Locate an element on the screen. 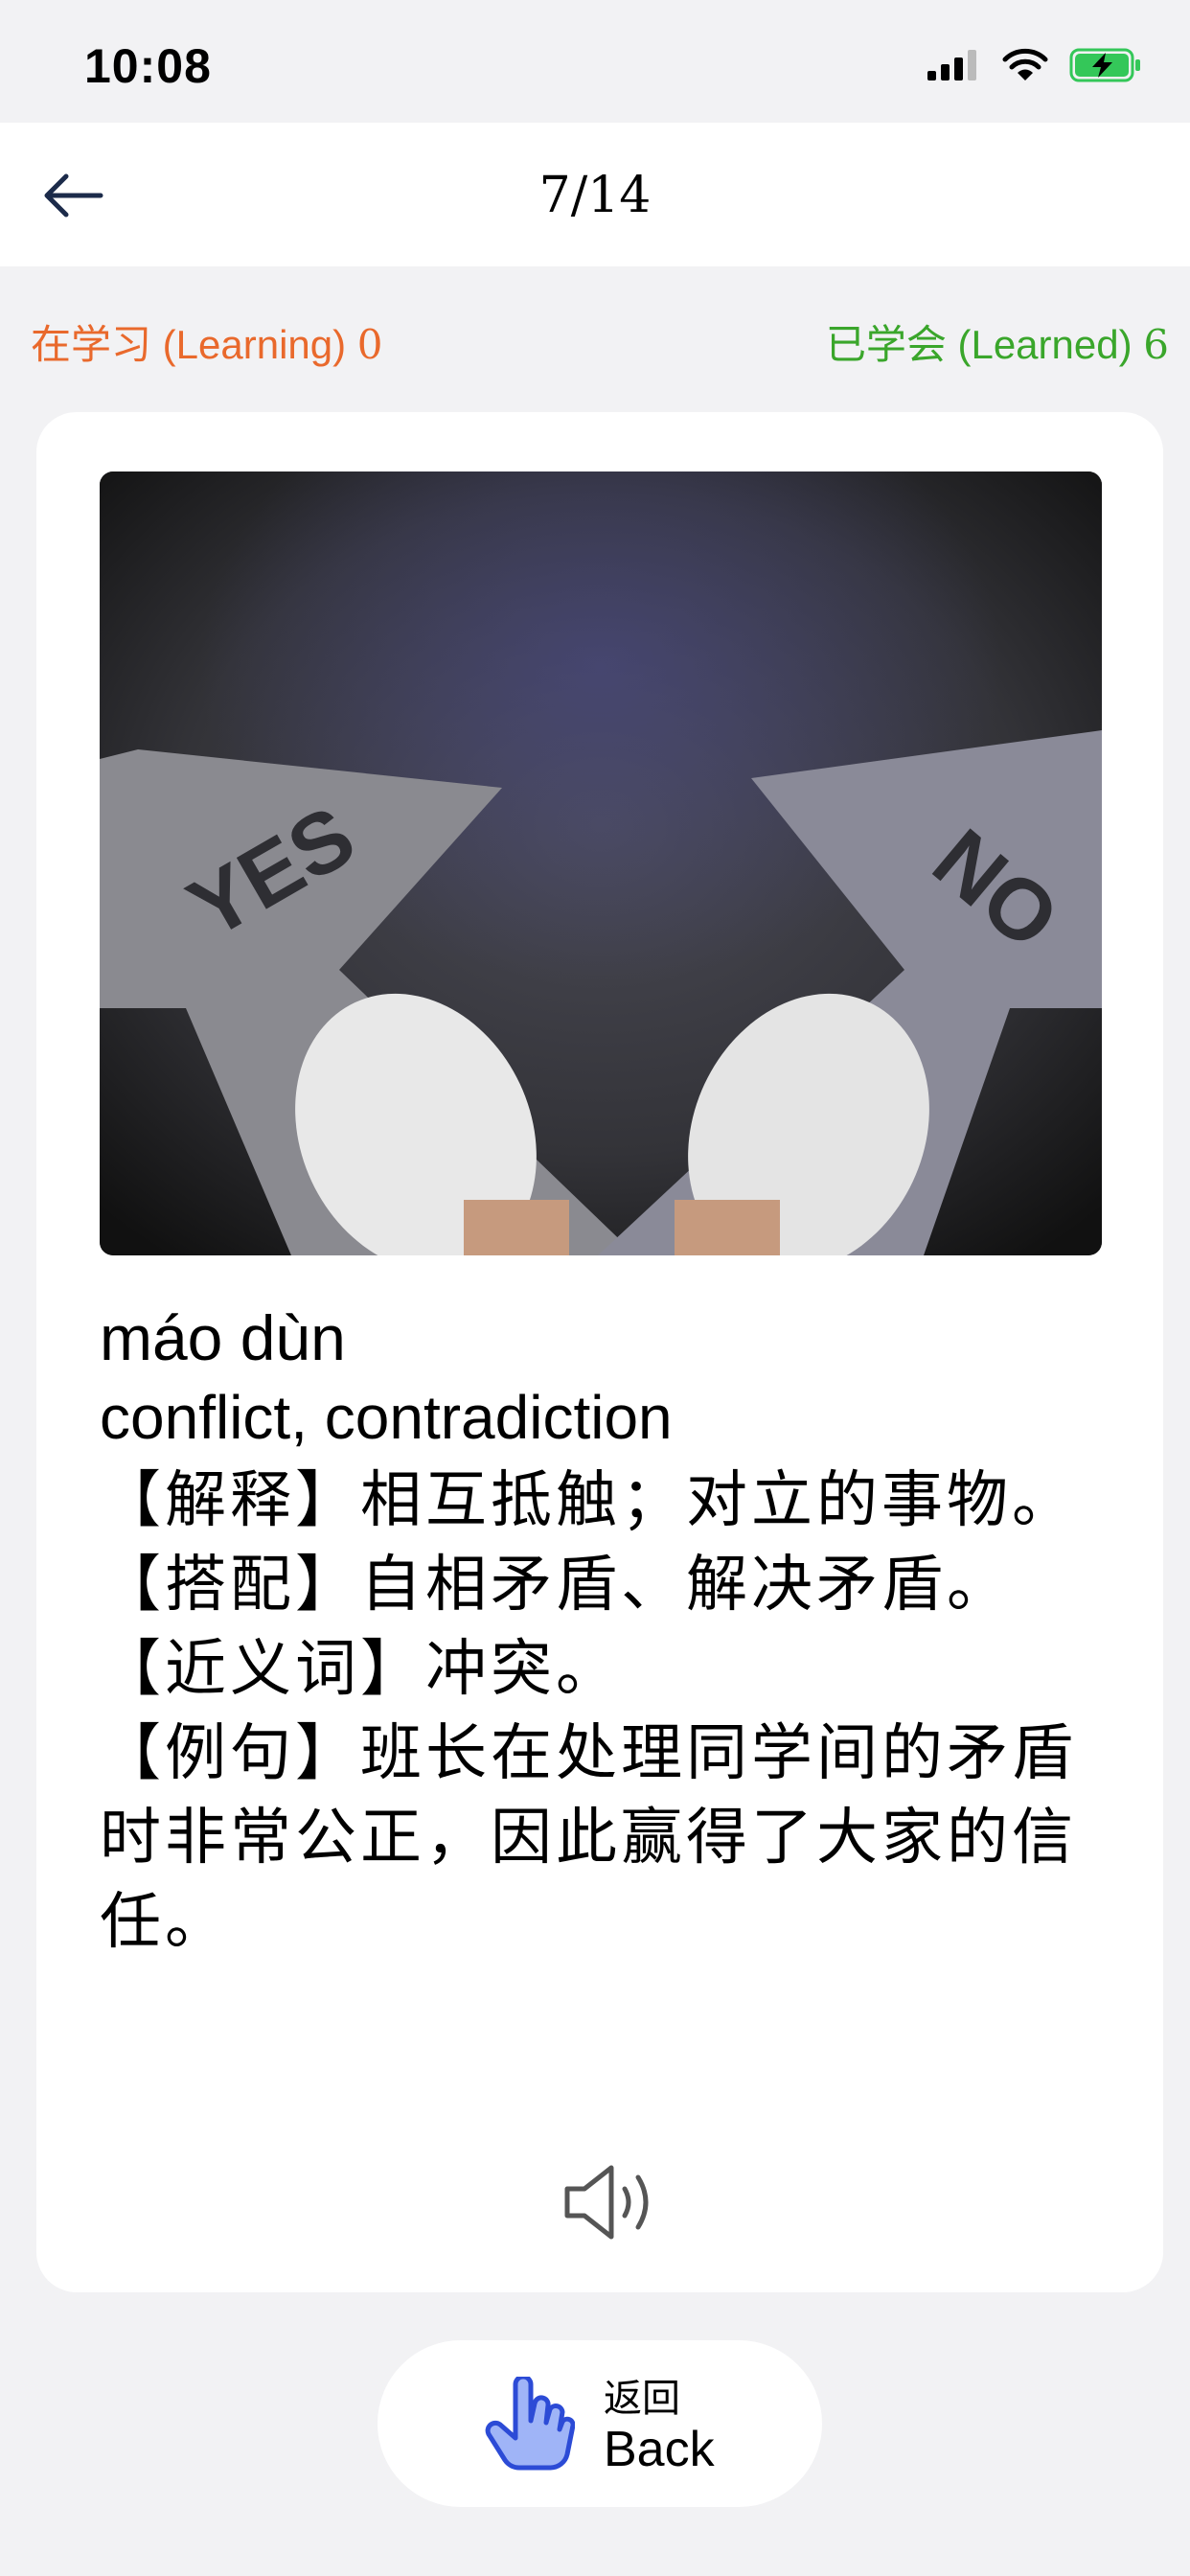 This screenshot has height=2576, width=1190. back-label-cn: 返回 is located at coordinates (642, 2399).